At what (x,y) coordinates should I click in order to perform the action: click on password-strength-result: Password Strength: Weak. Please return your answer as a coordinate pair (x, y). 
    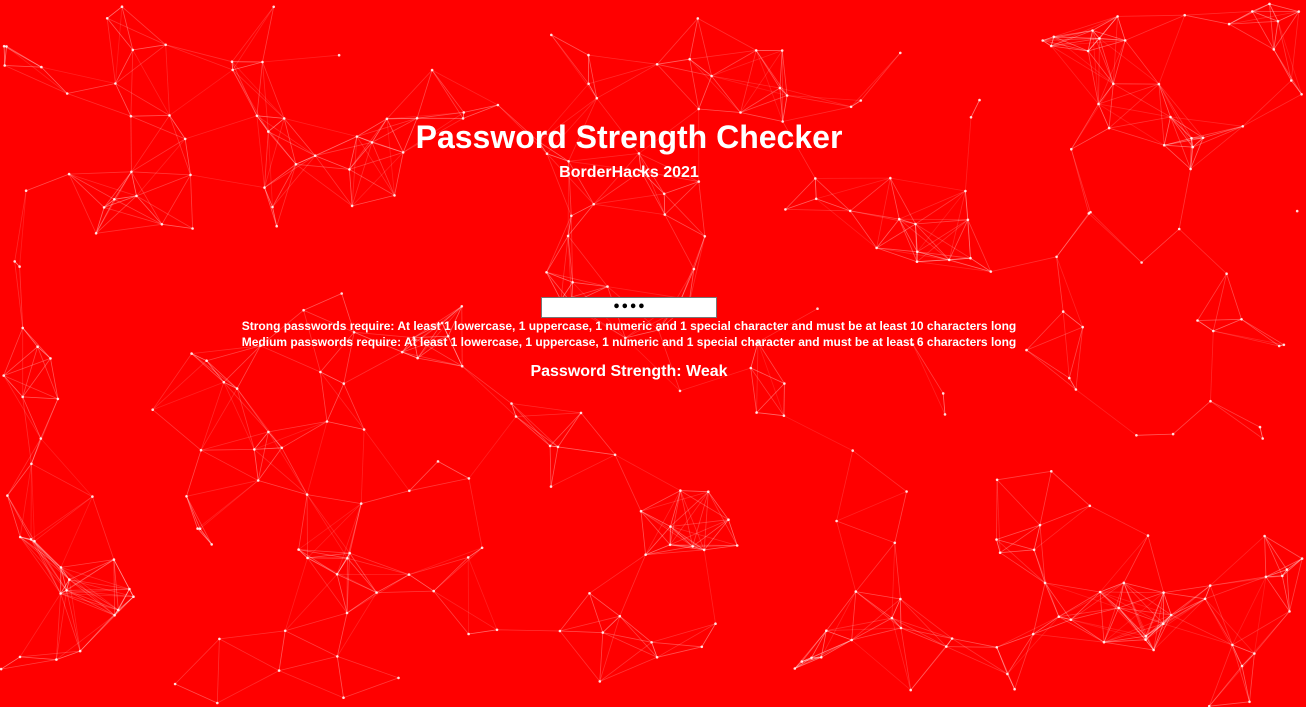
    Looking at the image, I should click on (629, 371).